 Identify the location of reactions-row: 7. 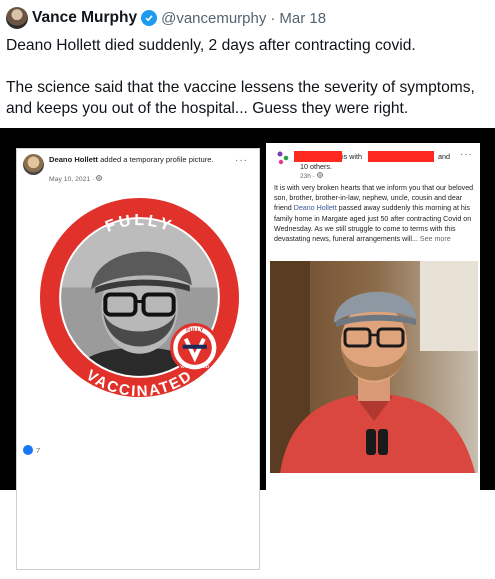
(31, 450).